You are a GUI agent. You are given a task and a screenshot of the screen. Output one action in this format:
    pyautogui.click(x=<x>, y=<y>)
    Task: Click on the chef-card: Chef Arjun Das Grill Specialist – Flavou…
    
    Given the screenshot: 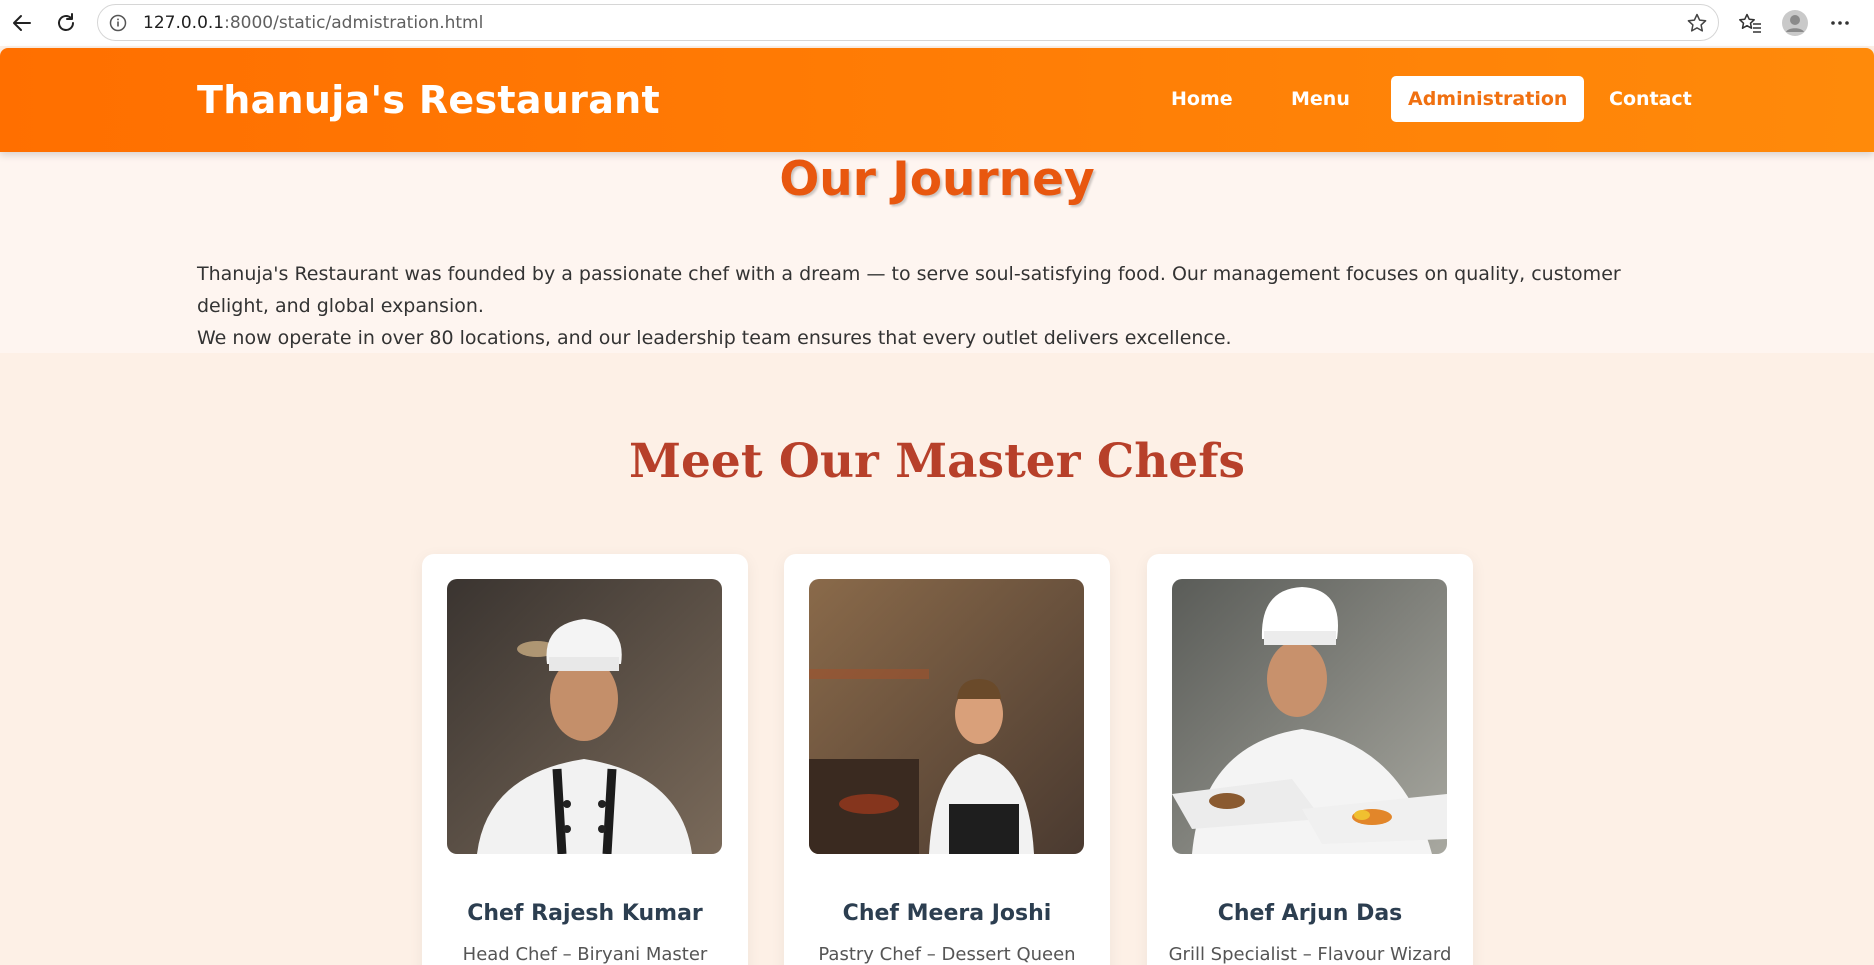 What is the action you would take?
    pyautogui.click(x=1310, y=759)
    